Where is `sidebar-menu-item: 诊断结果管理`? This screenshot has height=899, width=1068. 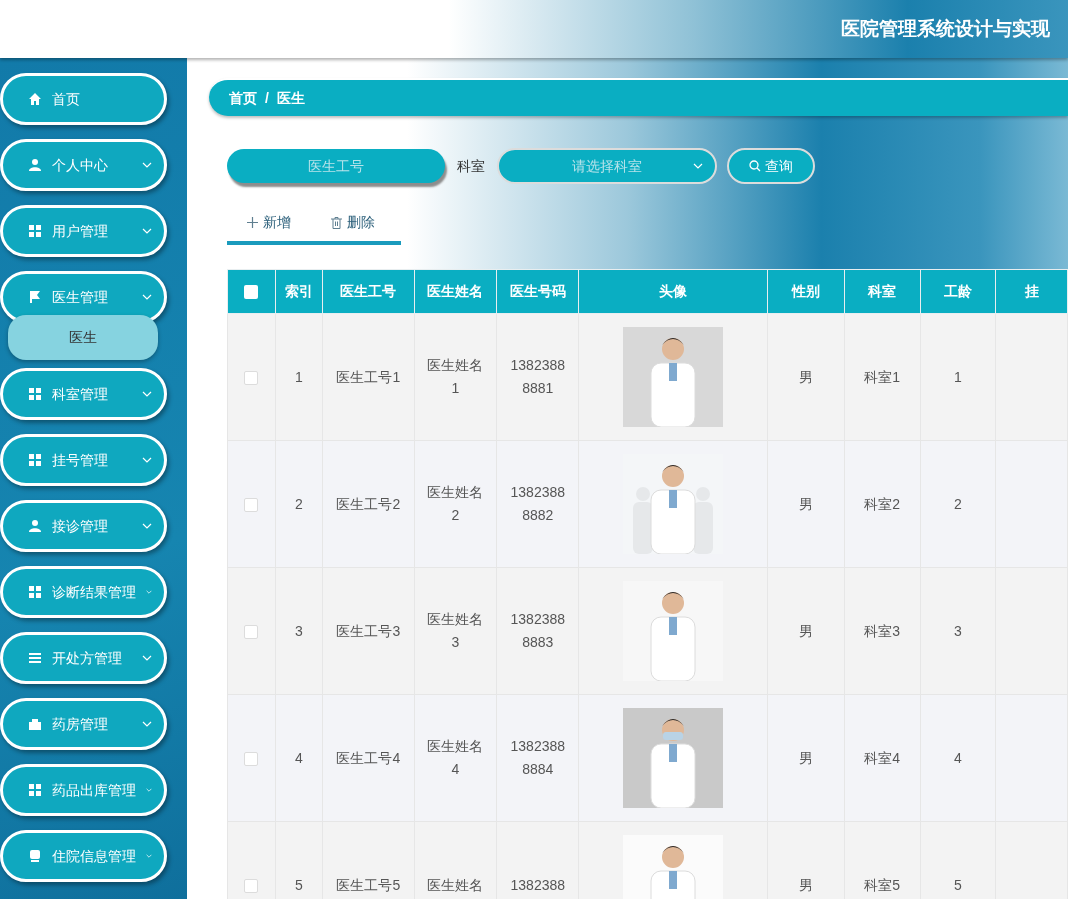
sidebar-menu-item: 诊断结果管理 is located at coordinates (83, 592).